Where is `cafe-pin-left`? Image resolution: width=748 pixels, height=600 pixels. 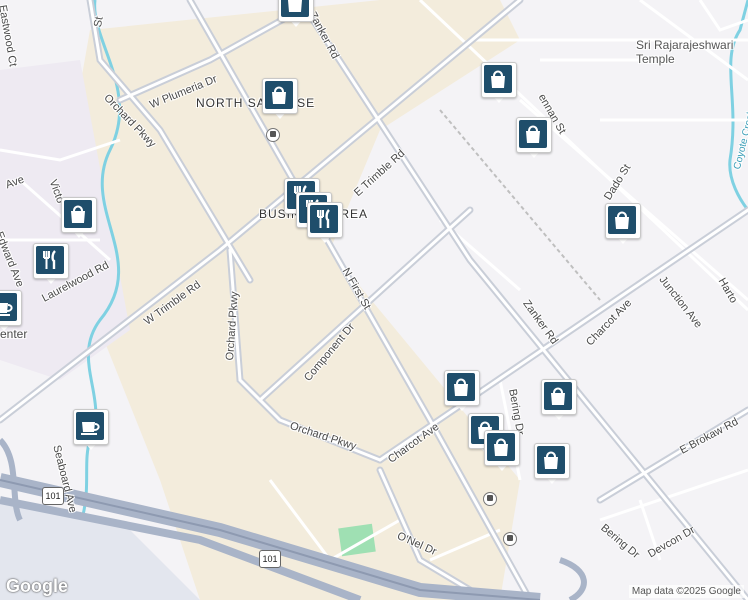 cafe-pin-left is located at coordinates (11, 312).